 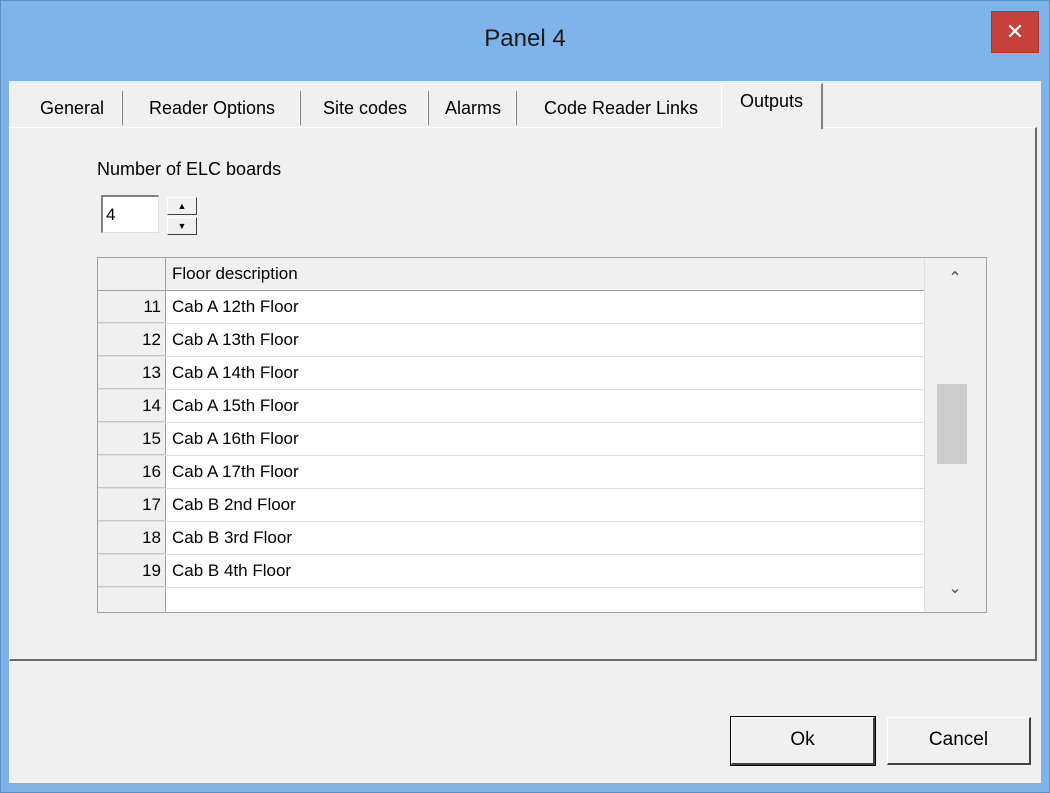 I want to click on close-icon: ✕, so click(x=1015, y=31).